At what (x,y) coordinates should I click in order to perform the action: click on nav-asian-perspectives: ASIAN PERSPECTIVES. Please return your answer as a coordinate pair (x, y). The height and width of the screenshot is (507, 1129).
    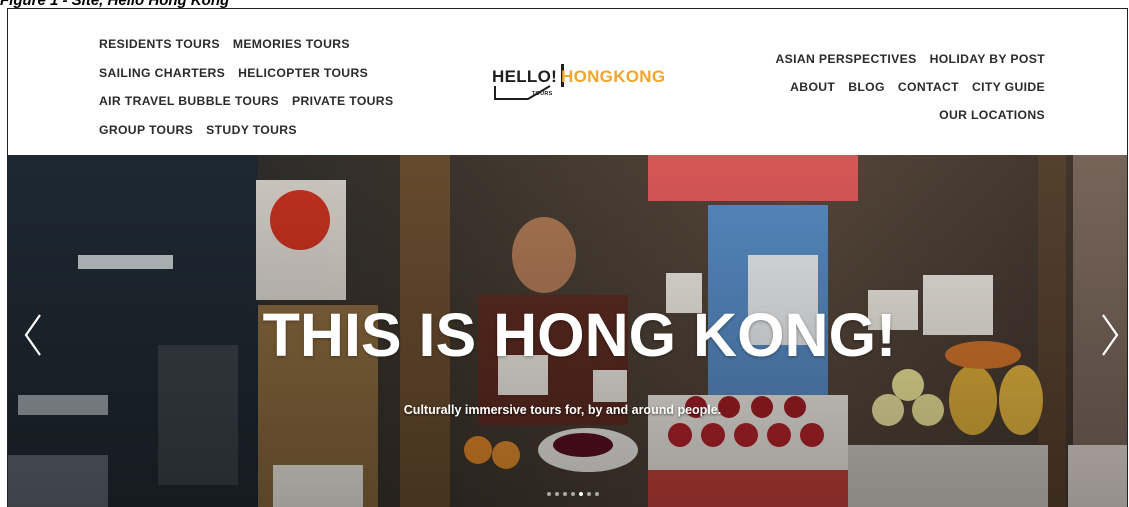
    Looking at the image, I should click on (846, 66).